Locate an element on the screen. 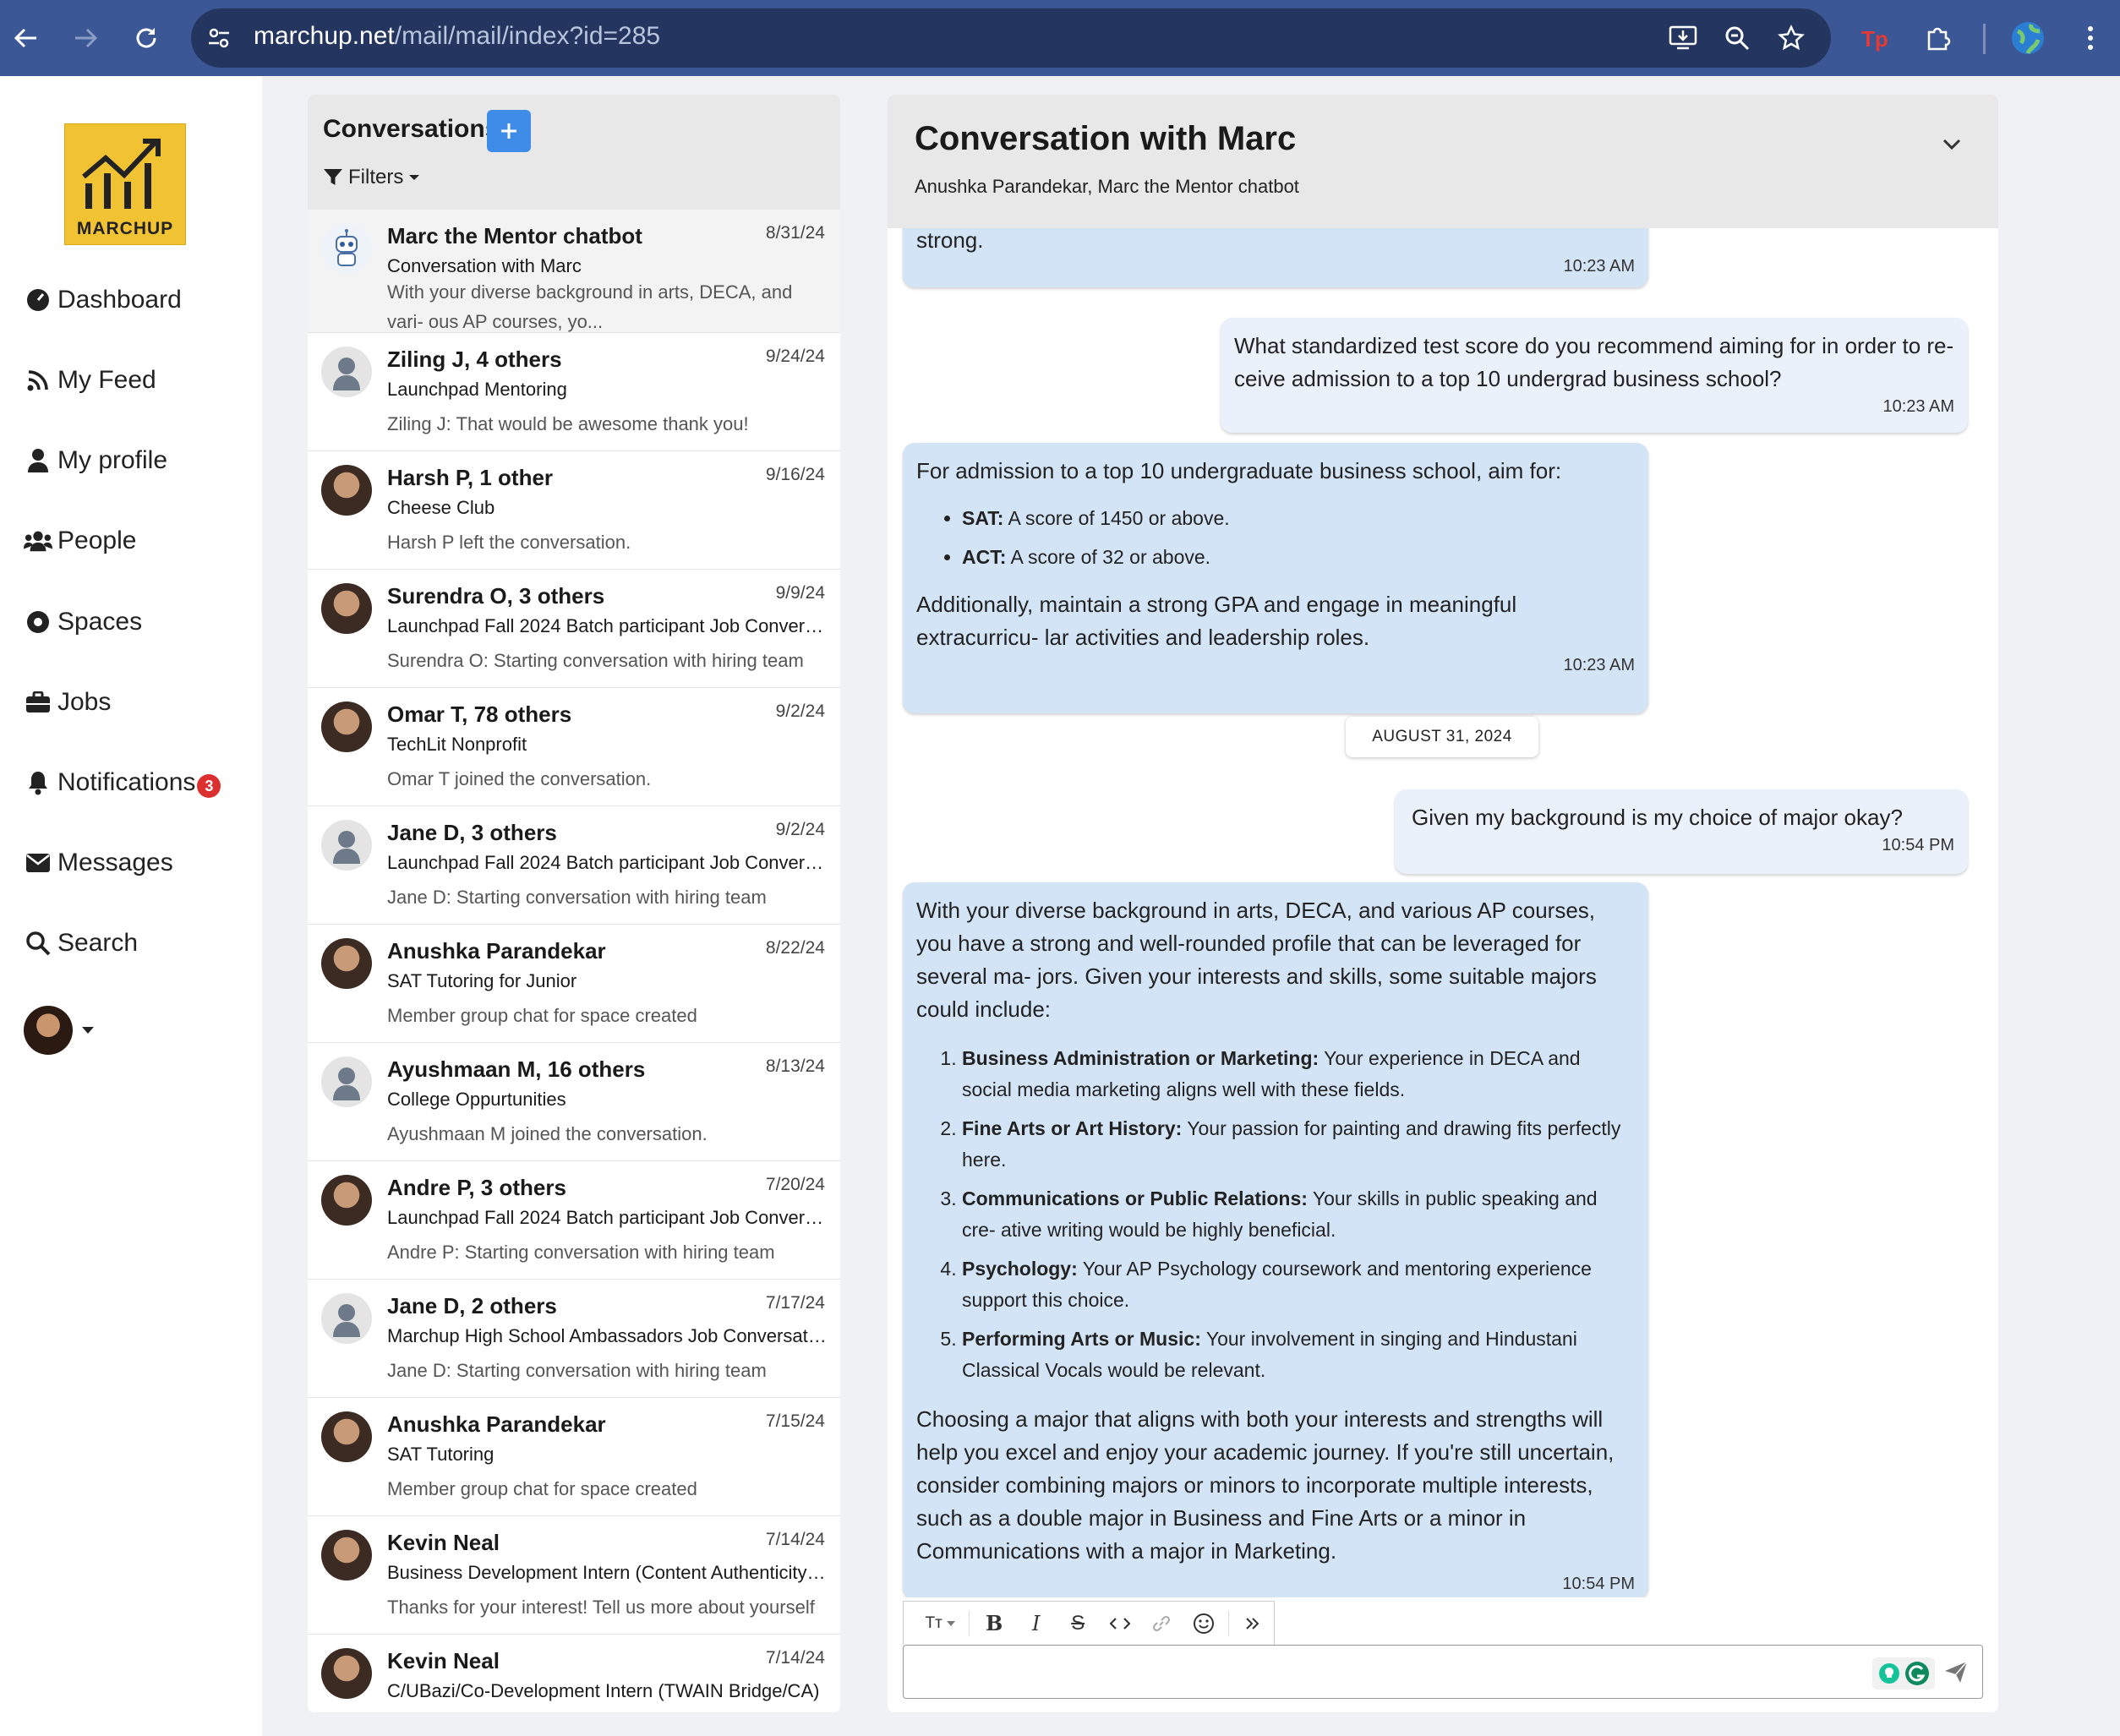 This screenshot has width=2120, height=1736. send-button is located at coordinates (1956, 1672).